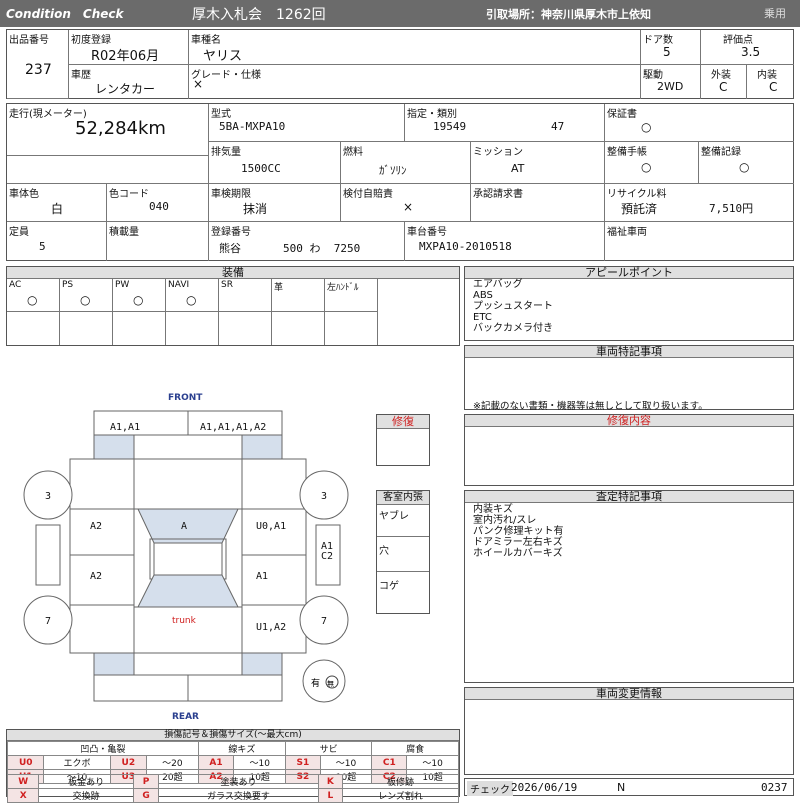 The height and width of the screenshot is (803, 800). What do you see at coordinates (146, 781) in the screenshot?
I see `legend-mark-code: P` at bounding box center [146, 781].